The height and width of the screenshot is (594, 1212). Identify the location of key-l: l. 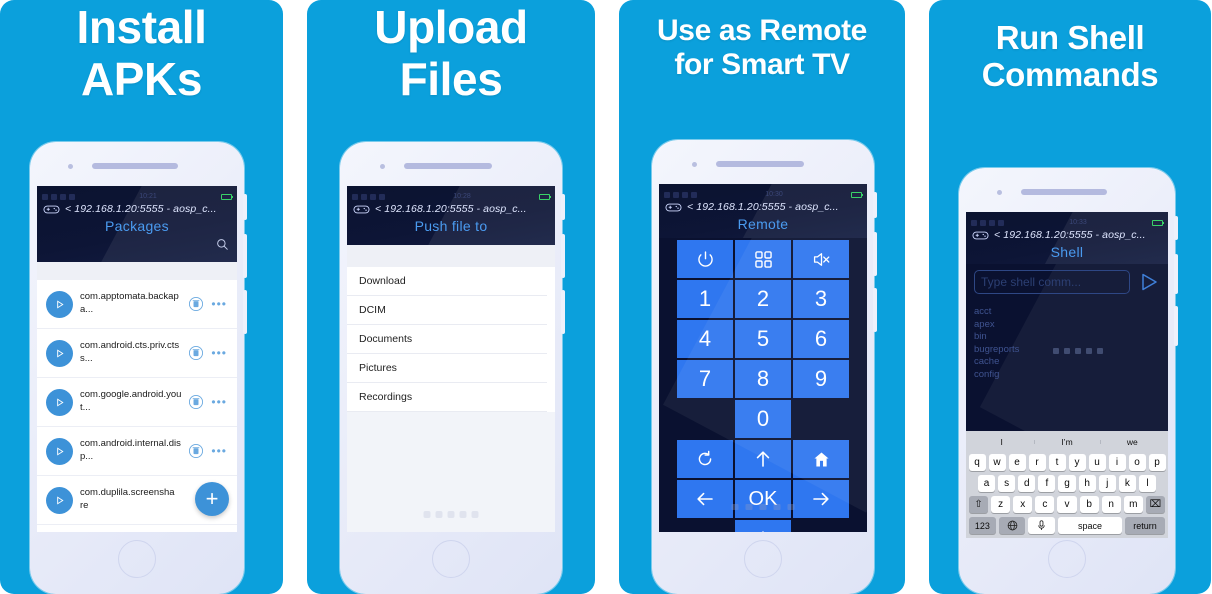
(1147, 483).